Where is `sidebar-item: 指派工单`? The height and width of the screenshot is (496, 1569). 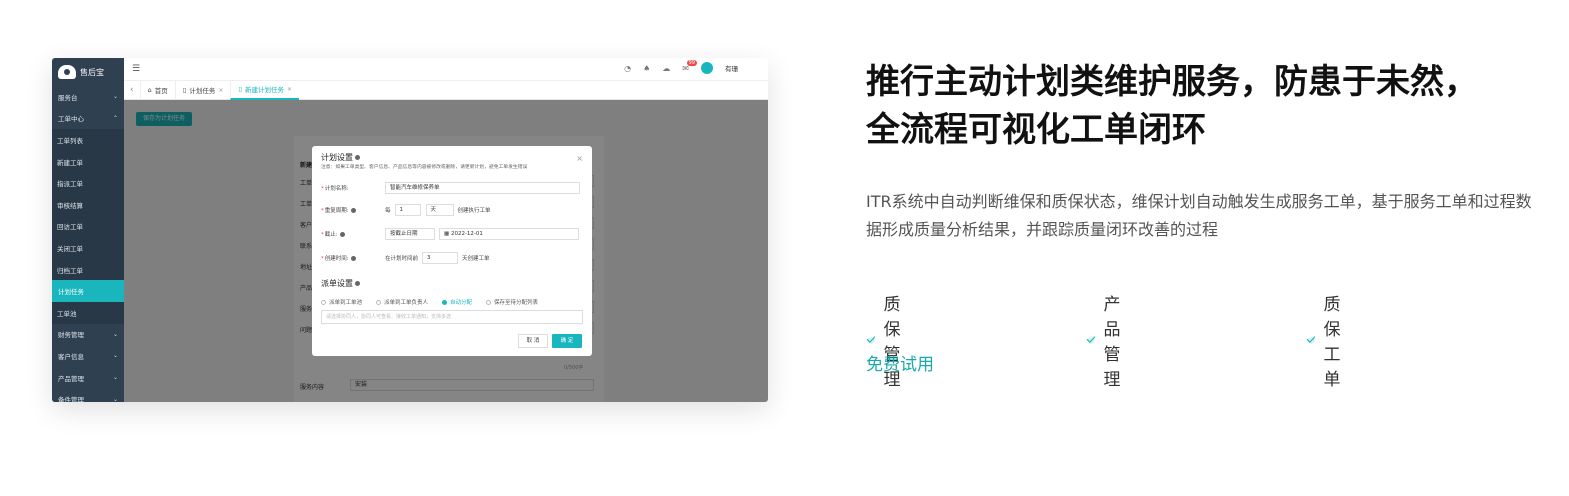 sidebar-item: 指派工单 is located at coordinates (88, 183).